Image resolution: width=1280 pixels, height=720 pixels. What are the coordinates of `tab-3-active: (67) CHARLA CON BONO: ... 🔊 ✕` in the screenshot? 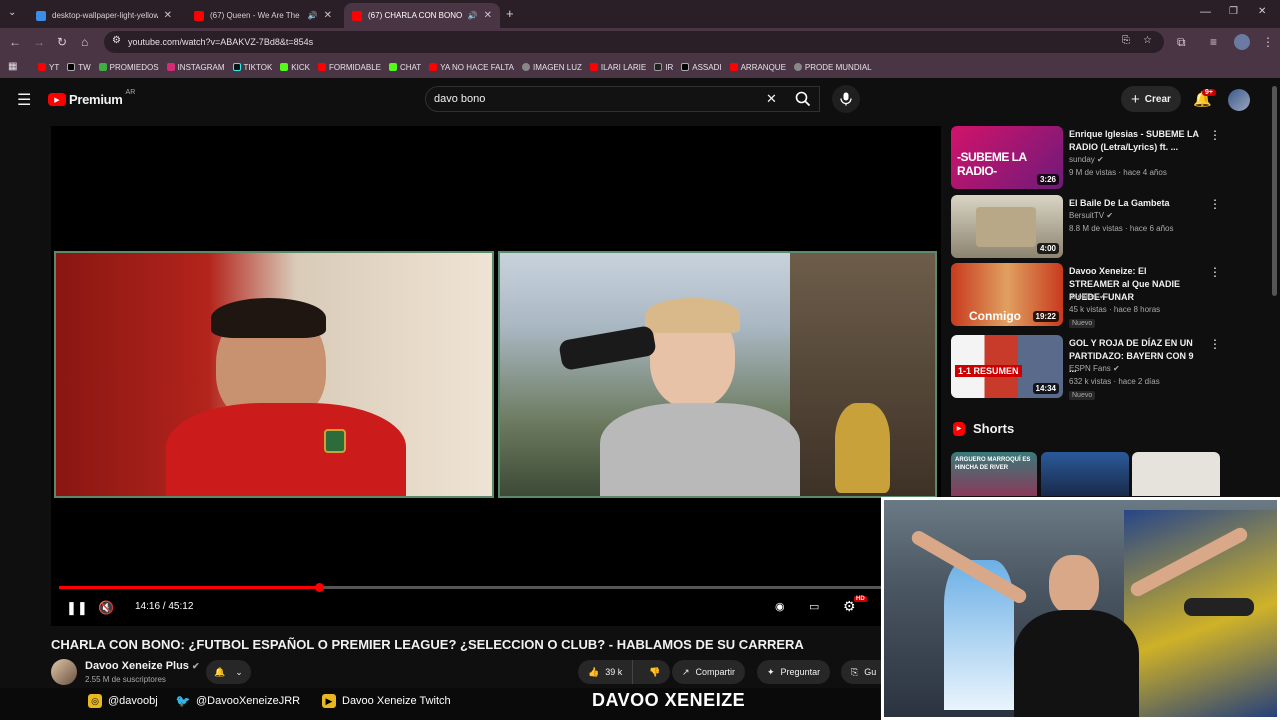 It's located at (422, 15).